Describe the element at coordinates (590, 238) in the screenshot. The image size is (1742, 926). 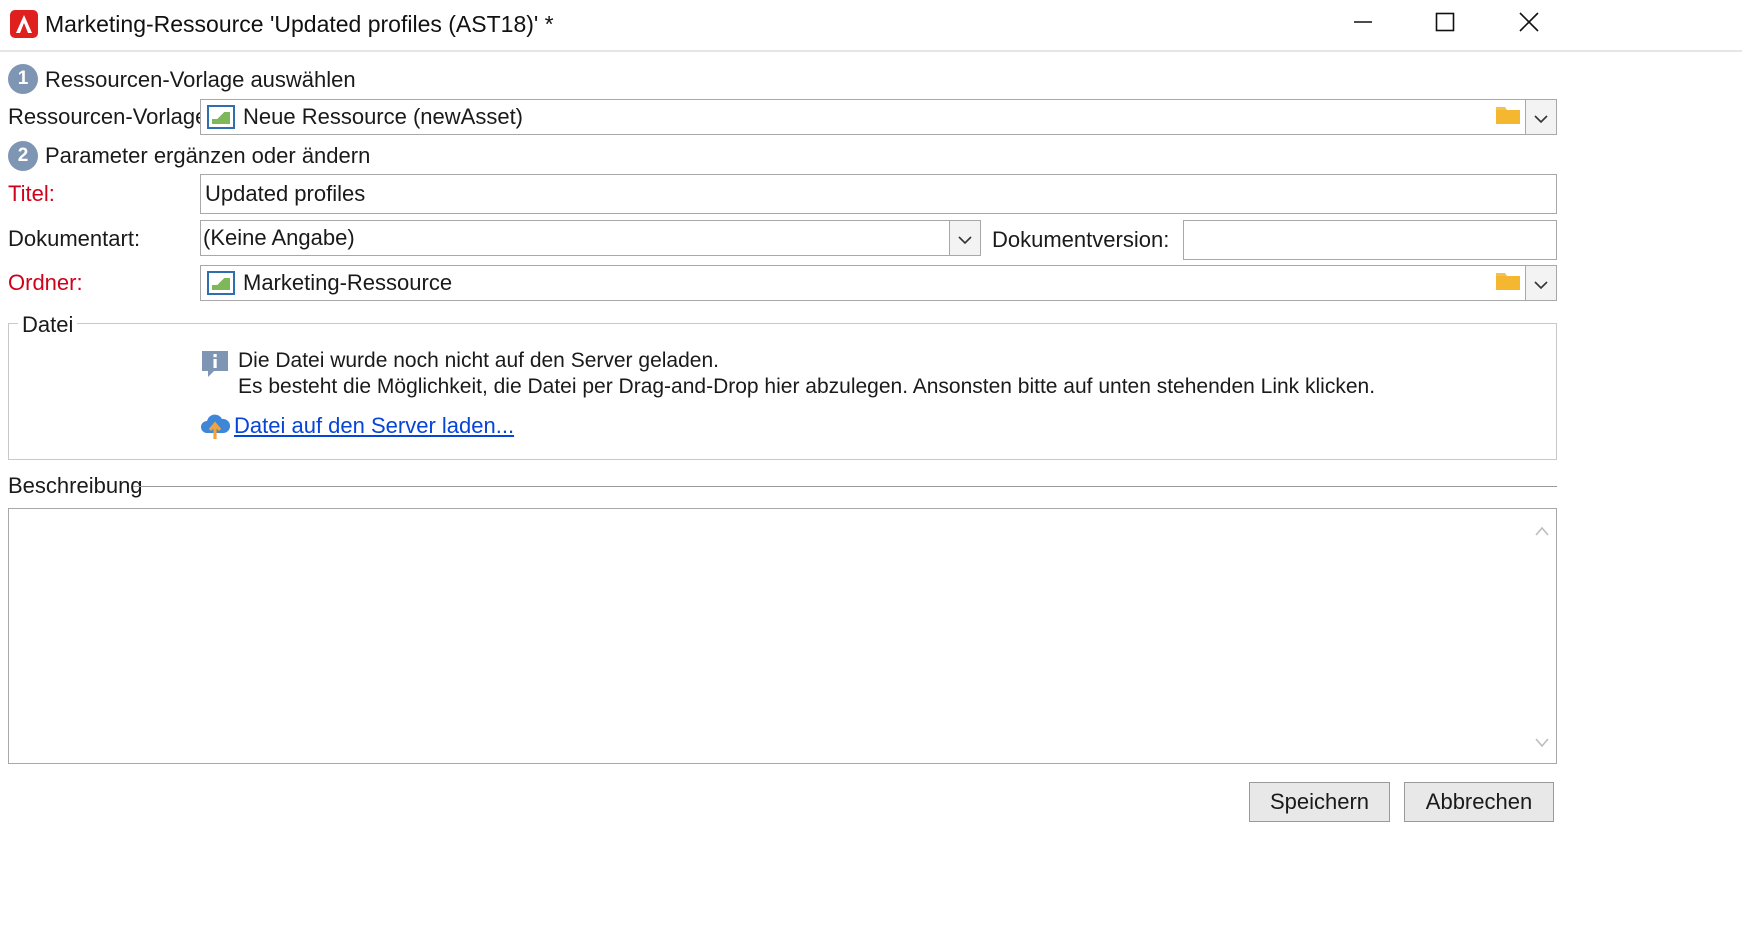
I see `doctype-select: (Keine Angabe)` at that location.